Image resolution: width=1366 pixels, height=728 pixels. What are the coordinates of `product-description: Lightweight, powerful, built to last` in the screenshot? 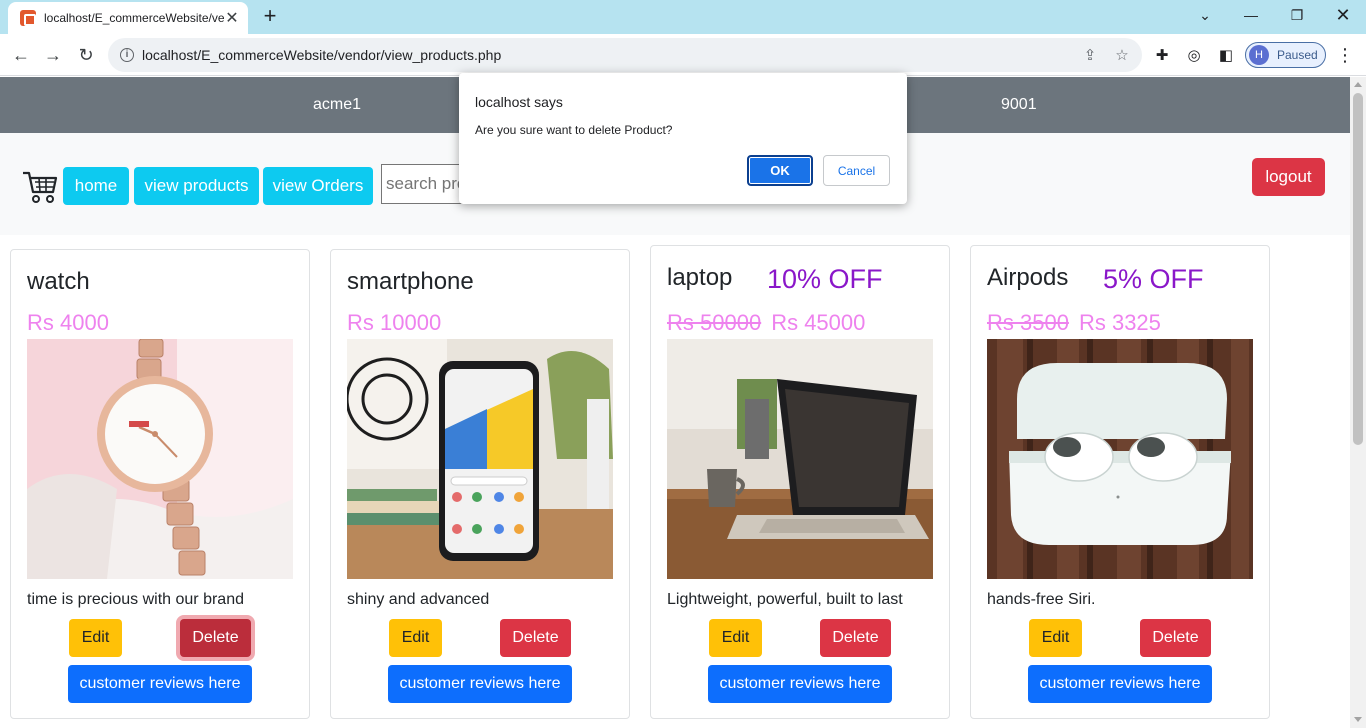 It's located at (785, 599).